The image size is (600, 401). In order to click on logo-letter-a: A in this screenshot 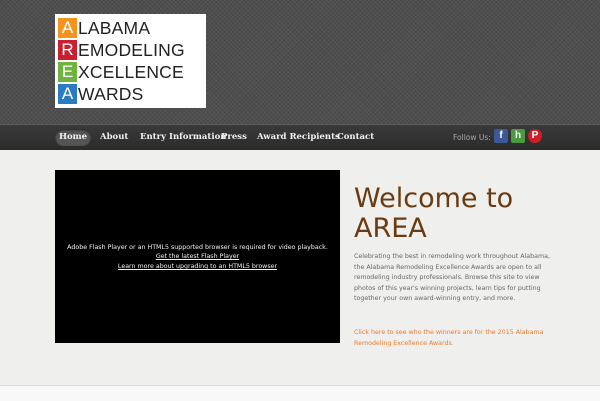, I will do `click(67, 27)`.